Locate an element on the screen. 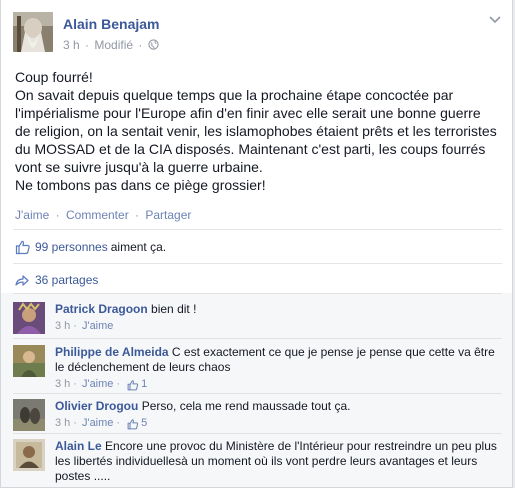 The image size is (515, 488). share-link: Partager is located at coordinates (168, 215).